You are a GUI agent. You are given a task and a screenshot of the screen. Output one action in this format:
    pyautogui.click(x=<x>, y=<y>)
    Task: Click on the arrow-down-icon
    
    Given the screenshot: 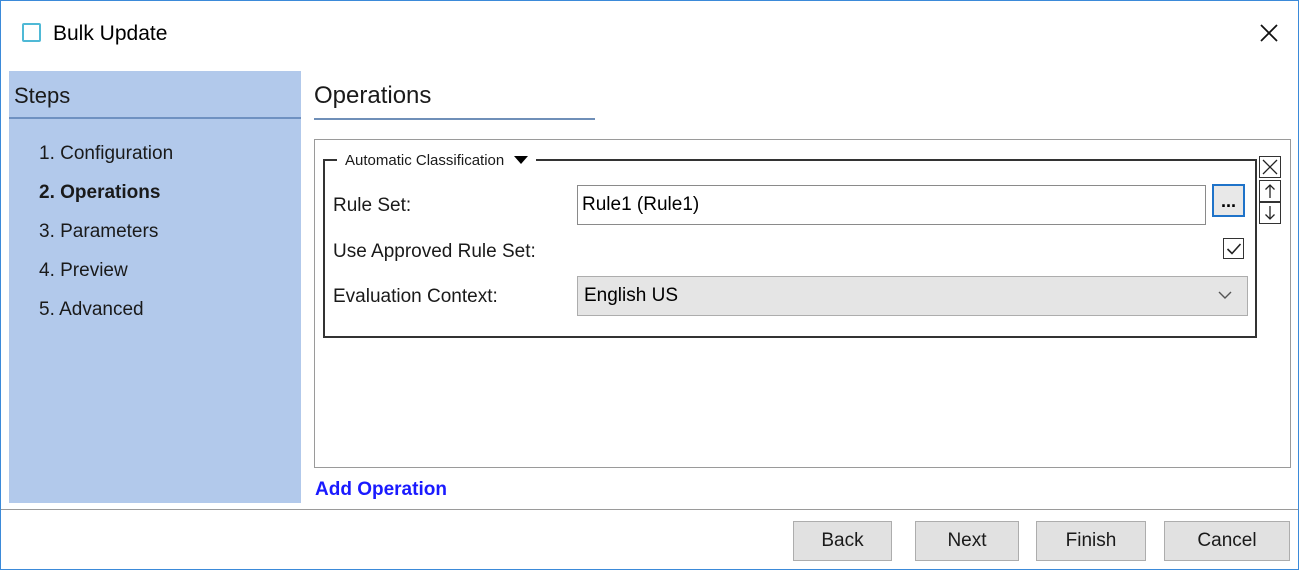 What is the action you would take?
    pyautogui.click(x=1270, y=213)
    